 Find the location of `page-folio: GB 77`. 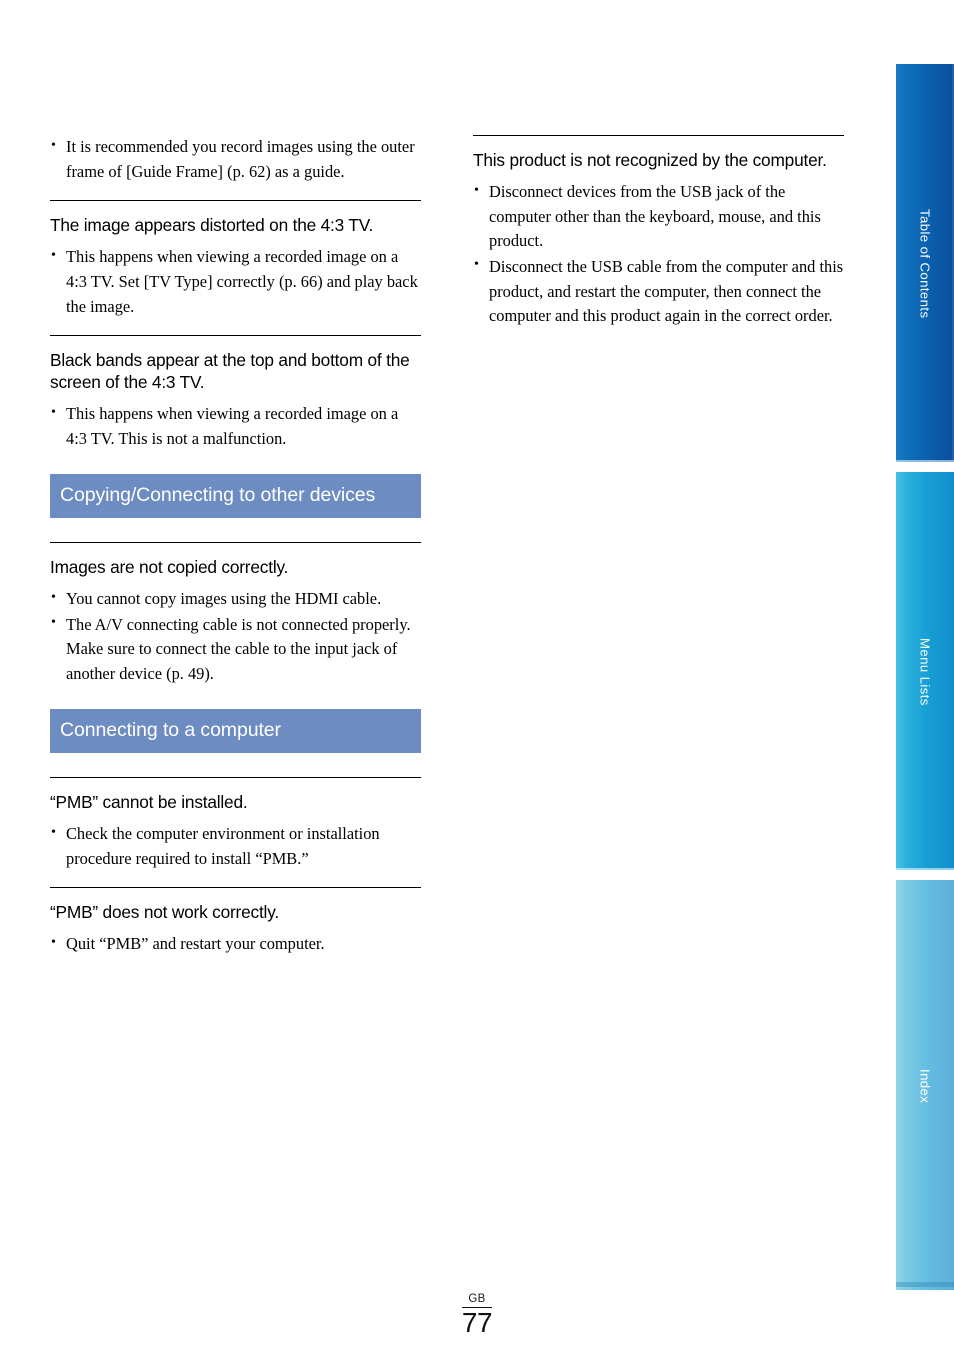

page-folio: GB 77 is located at coordinates (477, 1315).